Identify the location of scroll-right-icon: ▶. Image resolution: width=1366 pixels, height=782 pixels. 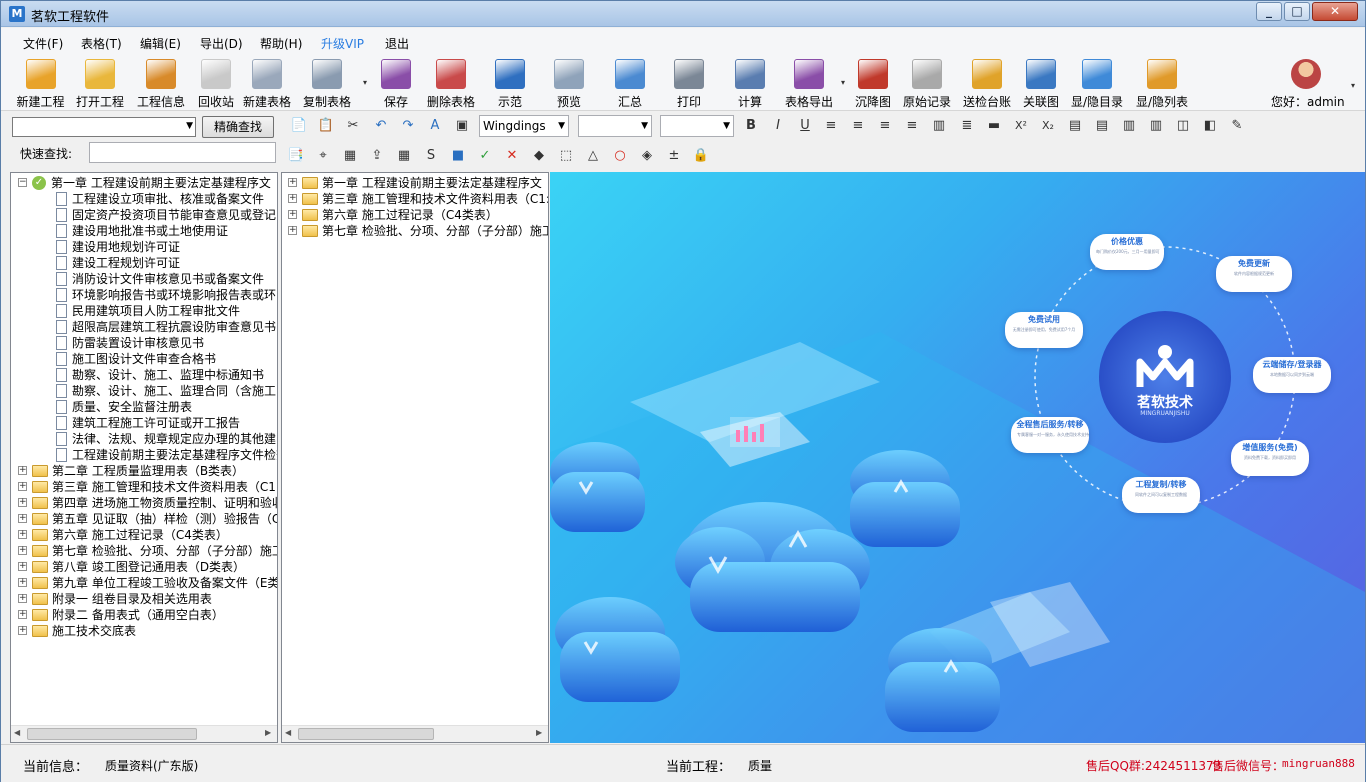
(268, 732).